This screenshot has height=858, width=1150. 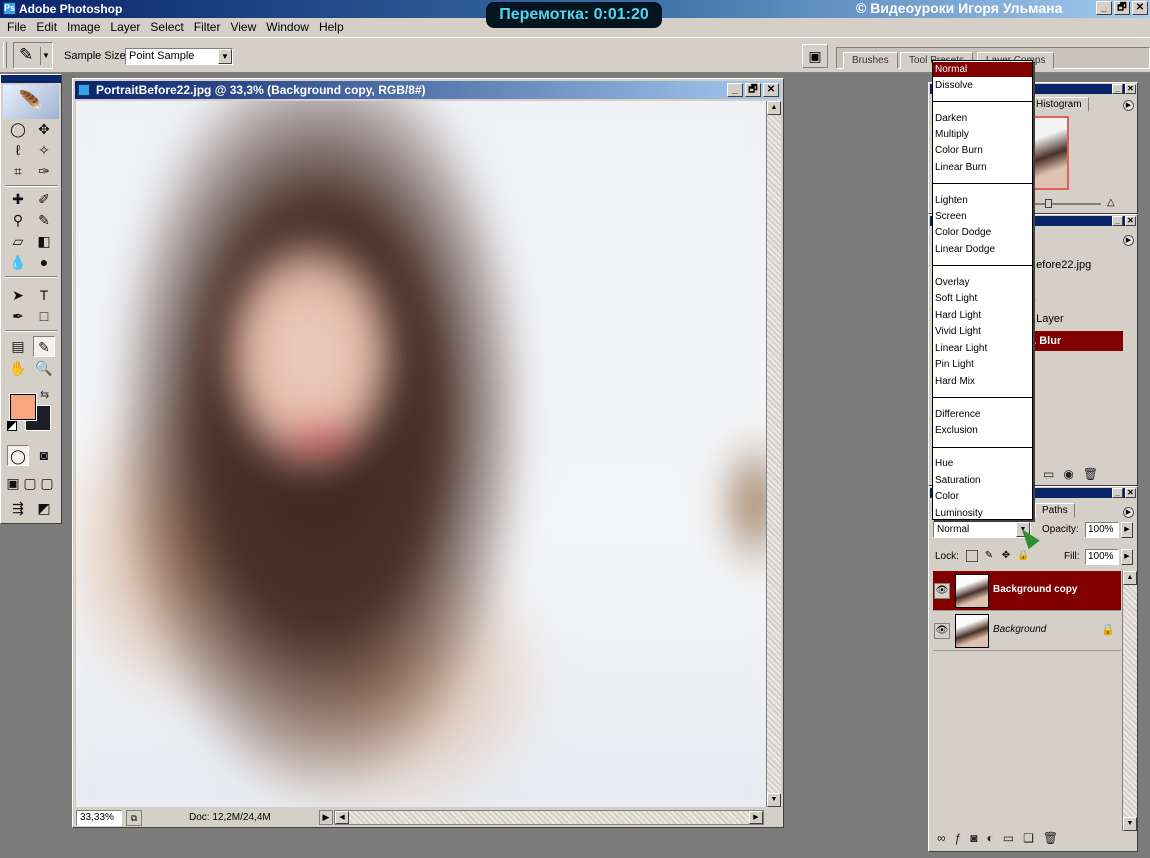 What do you see at coordinates (982, 348) in the screenshot?
I see `blend-option-linear-light: Linear Light` at bounding box center [982, 348].